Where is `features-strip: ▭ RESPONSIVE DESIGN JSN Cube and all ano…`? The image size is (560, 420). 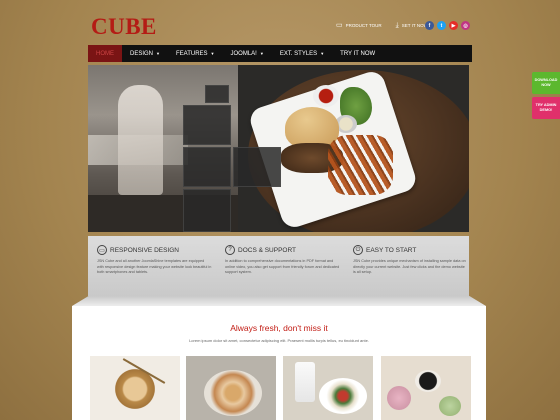
features-strip: ▭ RESPONSIVE DESIGN JSN Cube and all ano… is located at coordinates (278, 266).